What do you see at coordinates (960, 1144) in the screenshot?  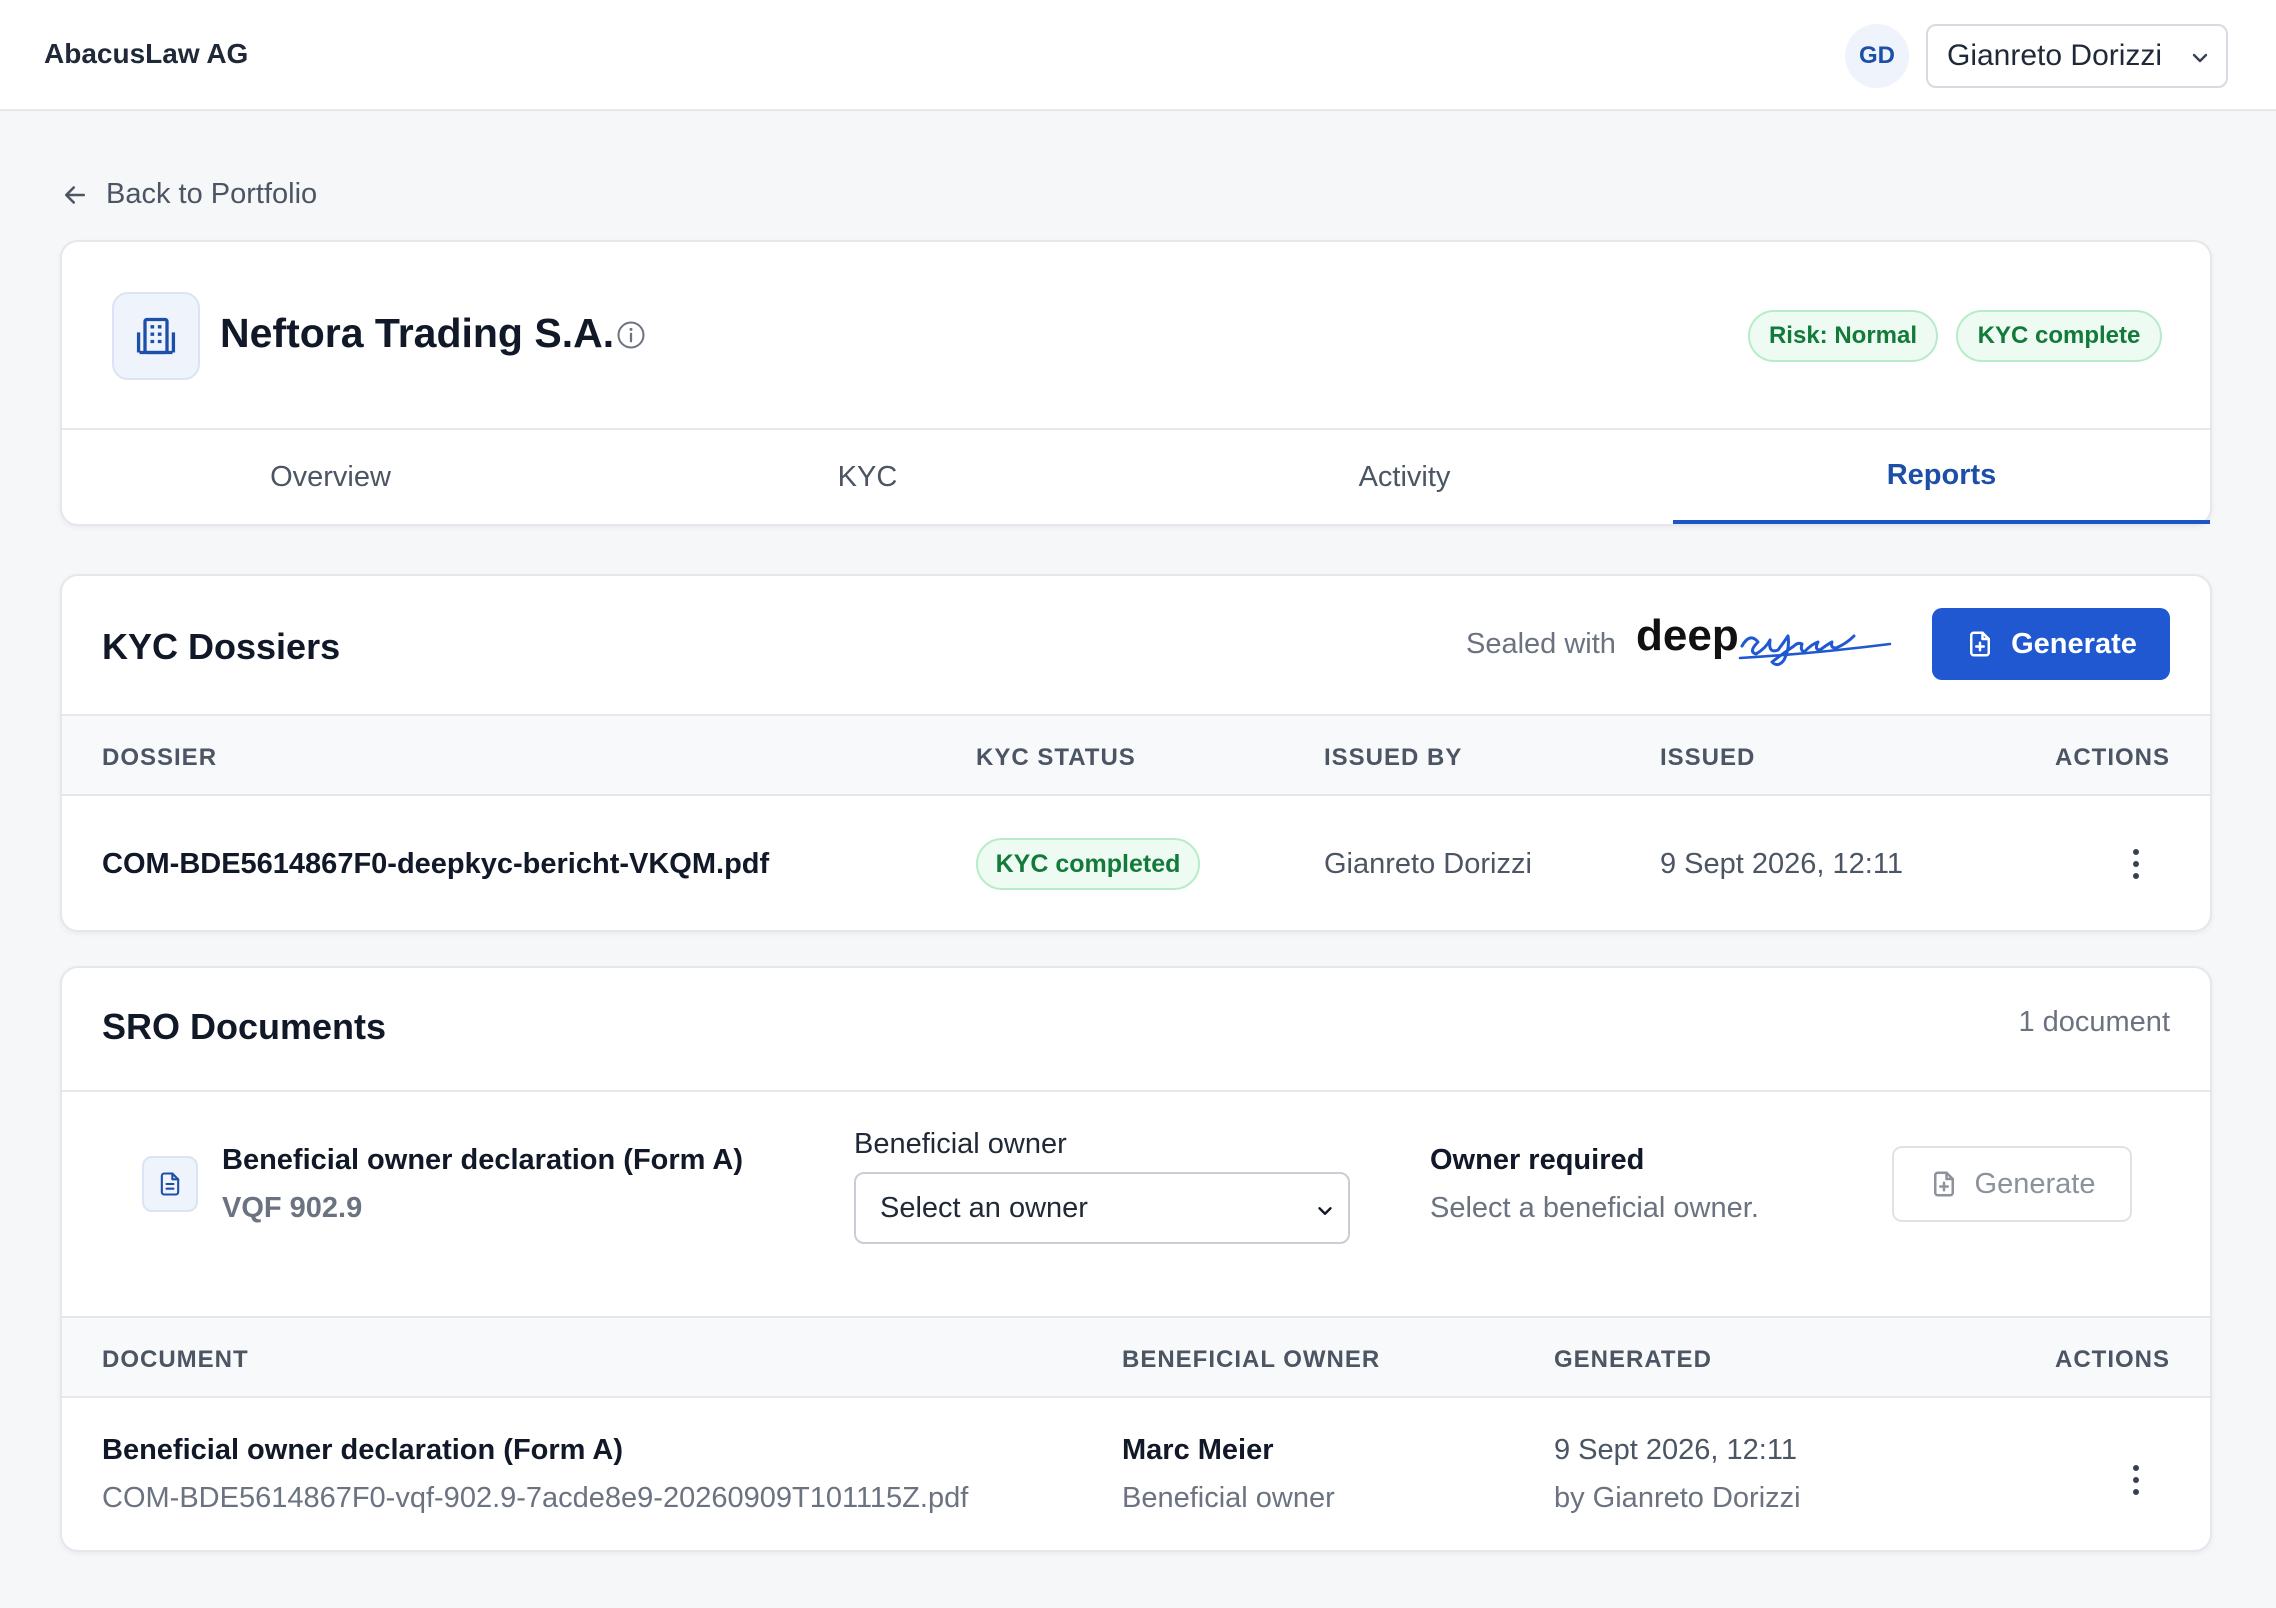 I see `beneficial-owner-label: Beneficial owner` at bounding box center [960, 1144].